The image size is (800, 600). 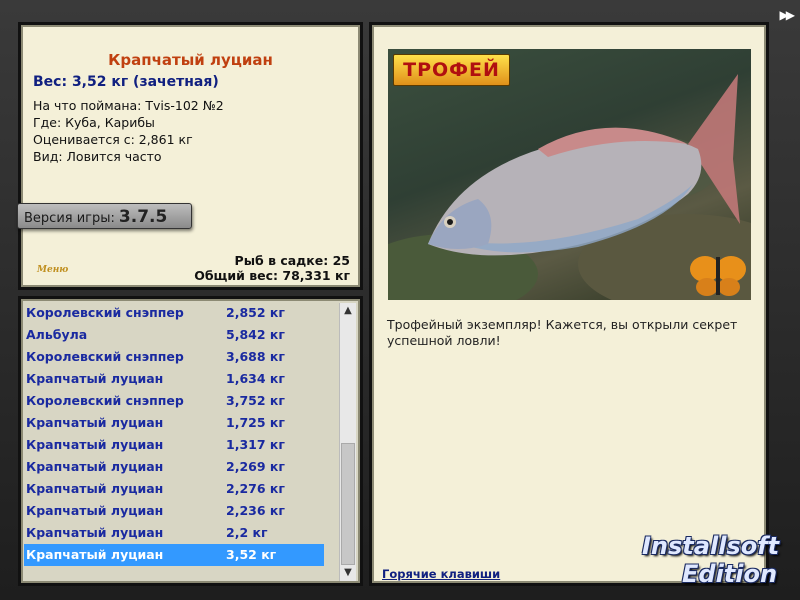 I want to click on list-item-weight: 1,634 кг, so click(x=255, y=378).